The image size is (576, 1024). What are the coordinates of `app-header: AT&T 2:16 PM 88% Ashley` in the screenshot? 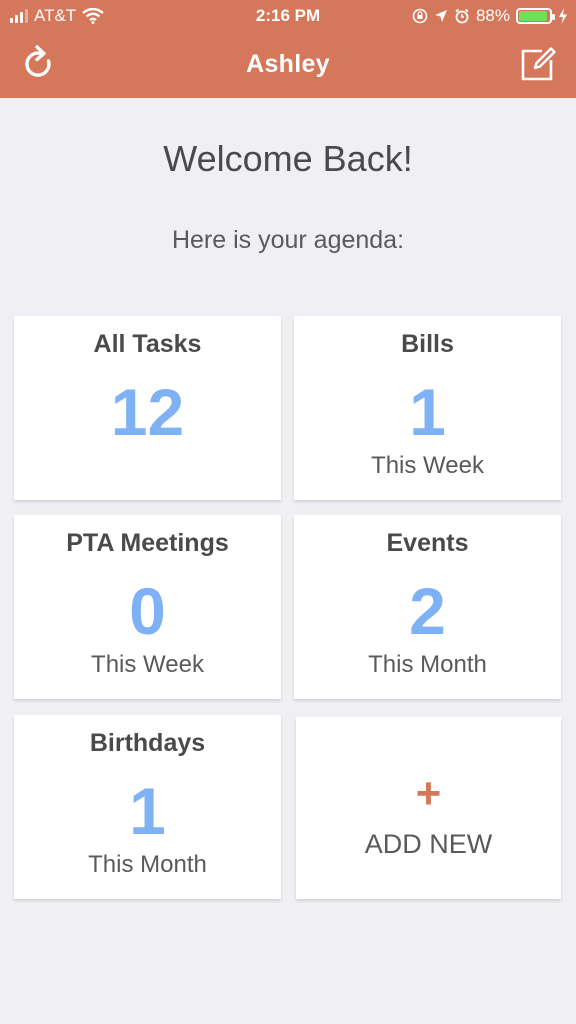 It's located at (288, 49).